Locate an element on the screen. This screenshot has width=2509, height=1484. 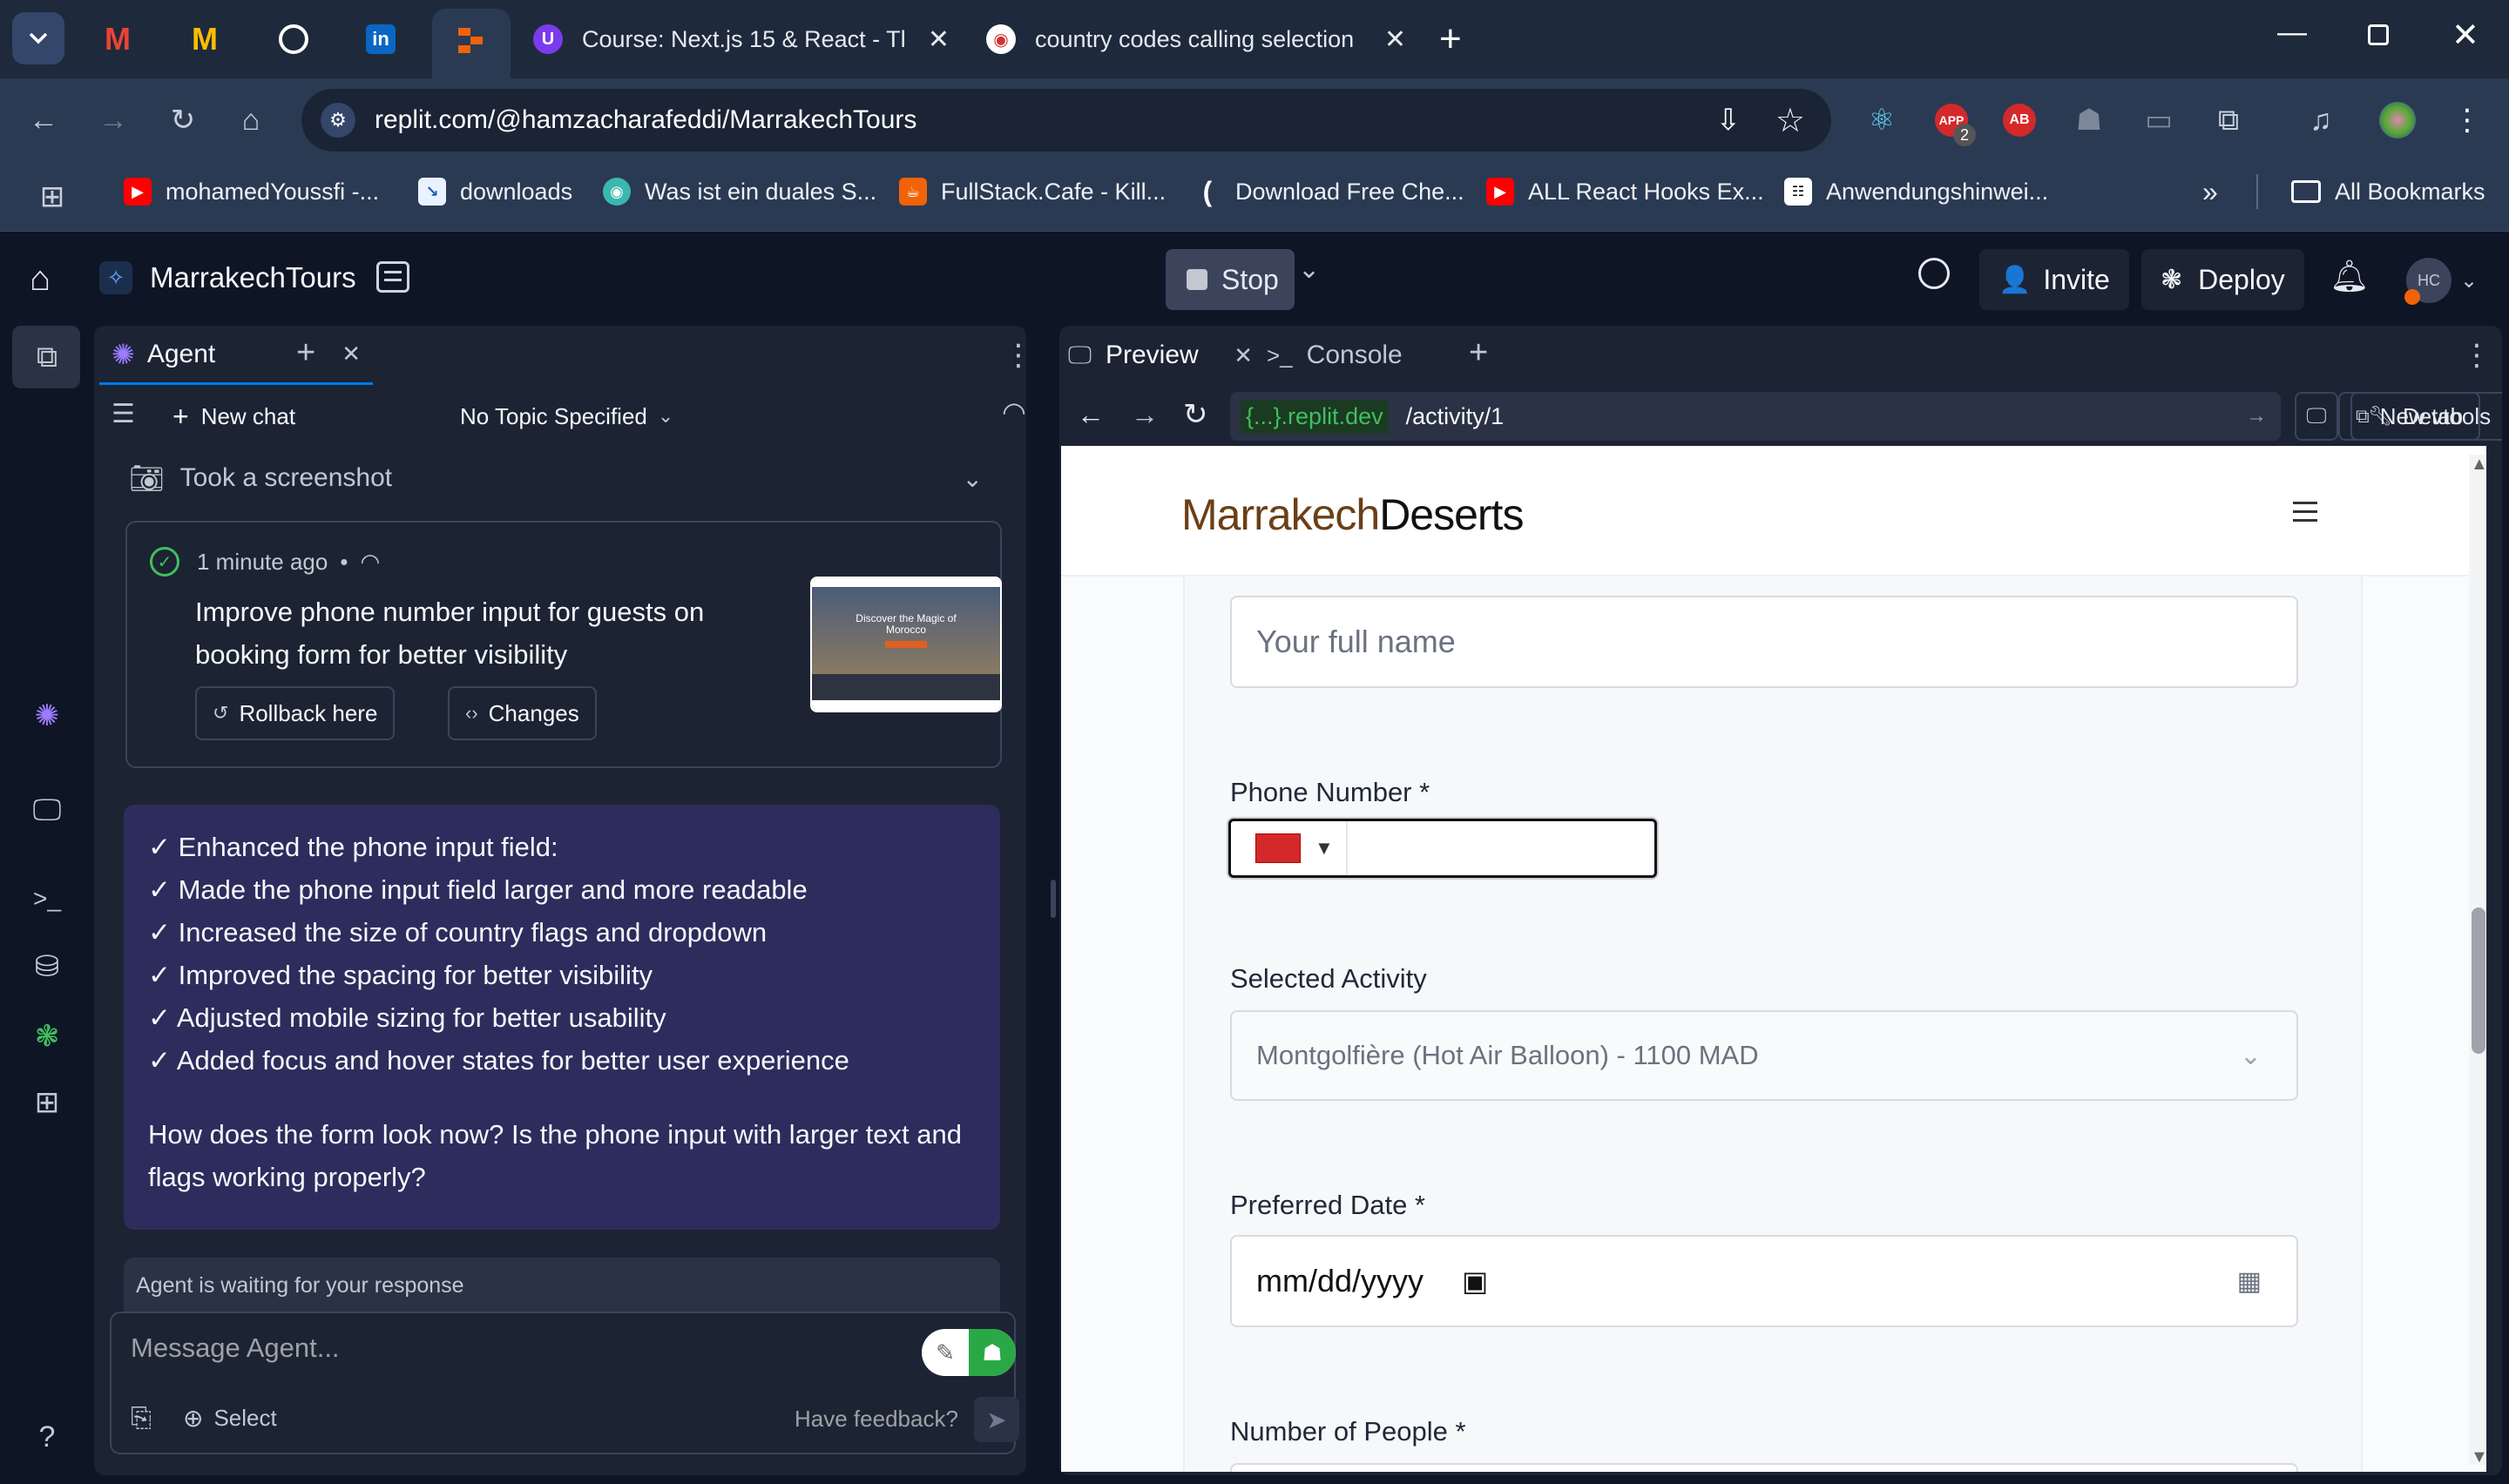
scrollbar-track: ▲ ▼ is located at coordinates (2477, 961).